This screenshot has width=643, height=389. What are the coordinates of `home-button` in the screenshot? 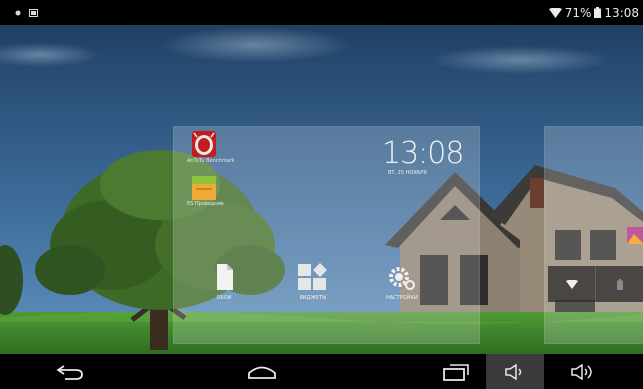 It's located at (262, 371).